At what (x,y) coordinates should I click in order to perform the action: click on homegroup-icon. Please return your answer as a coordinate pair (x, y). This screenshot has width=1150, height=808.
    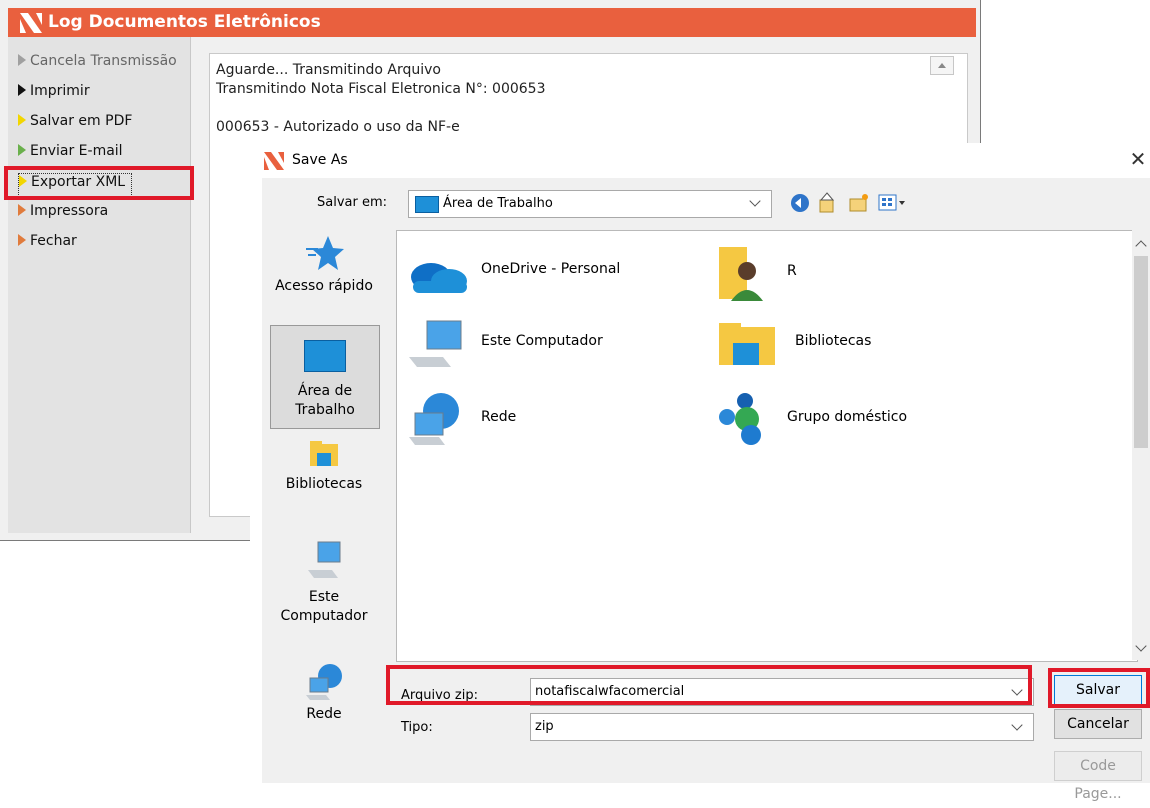
    Looking at the image, I should click on (740, 419).